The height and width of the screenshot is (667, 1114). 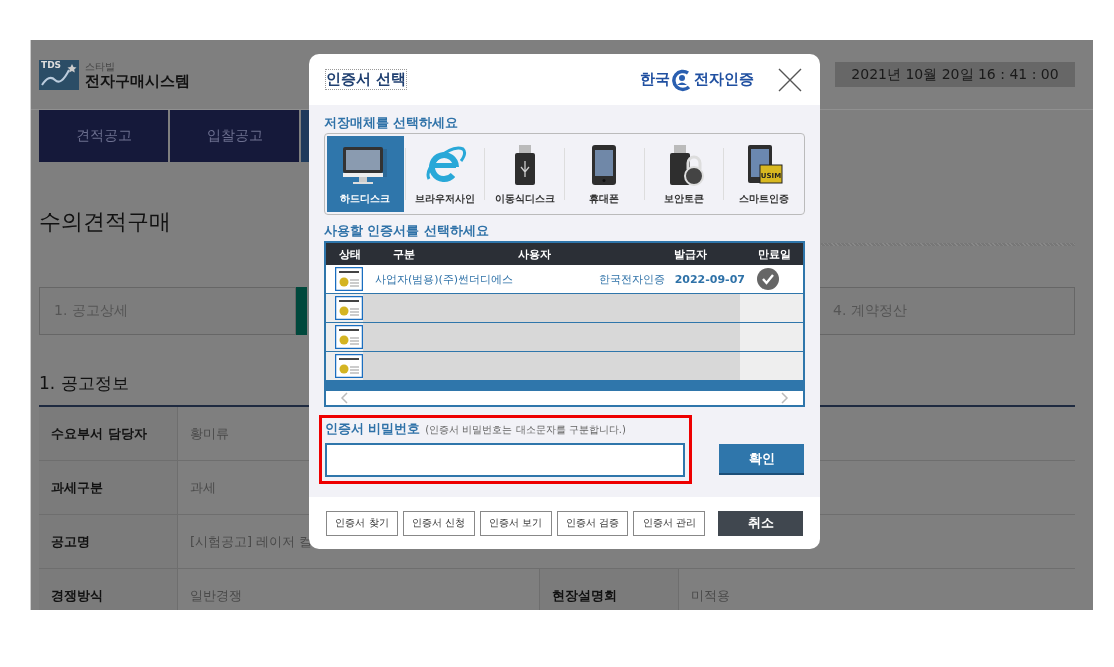 What do you see at coordinates (137, 80) in the screenshot?
I see `logo-title: 전자구매시스템` at bounding box center [137, 80].